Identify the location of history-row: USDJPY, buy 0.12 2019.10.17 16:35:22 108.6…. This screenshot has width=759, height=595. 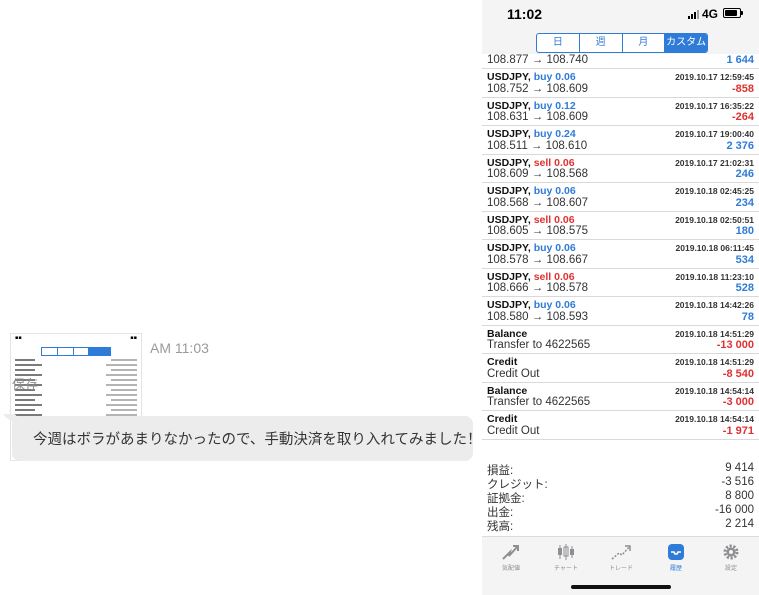
(620, 112).